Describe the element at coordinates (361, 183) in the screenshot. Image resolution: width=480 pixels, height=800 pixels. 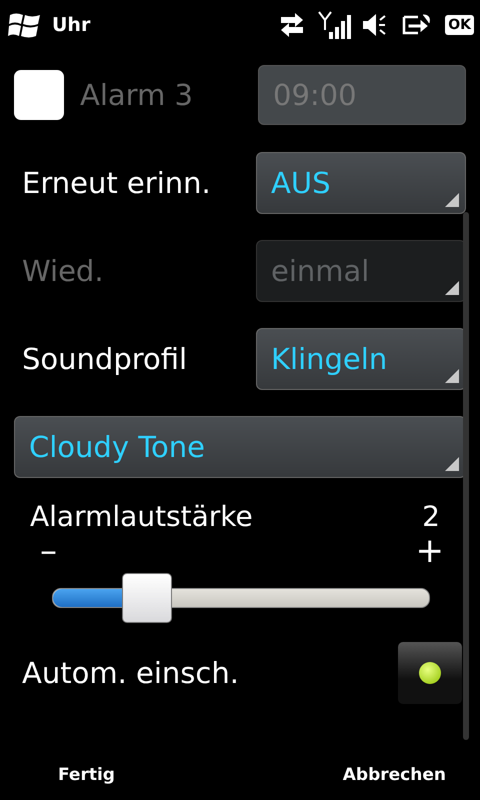
I see `dropdown: AUS` at that location.